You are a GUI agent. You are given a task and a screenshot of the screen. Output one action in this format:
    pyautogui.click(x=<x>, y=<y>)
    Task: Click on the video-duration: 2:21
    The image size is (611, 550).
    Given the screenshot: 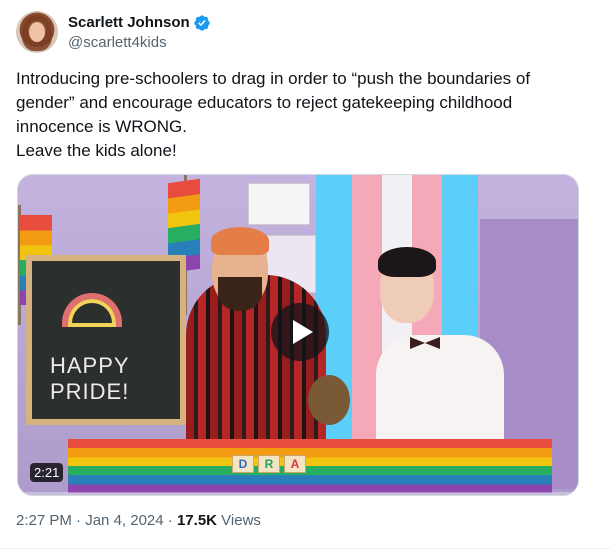 What is the action you would take?
    pyautogui.click(x=47, y=472)
    